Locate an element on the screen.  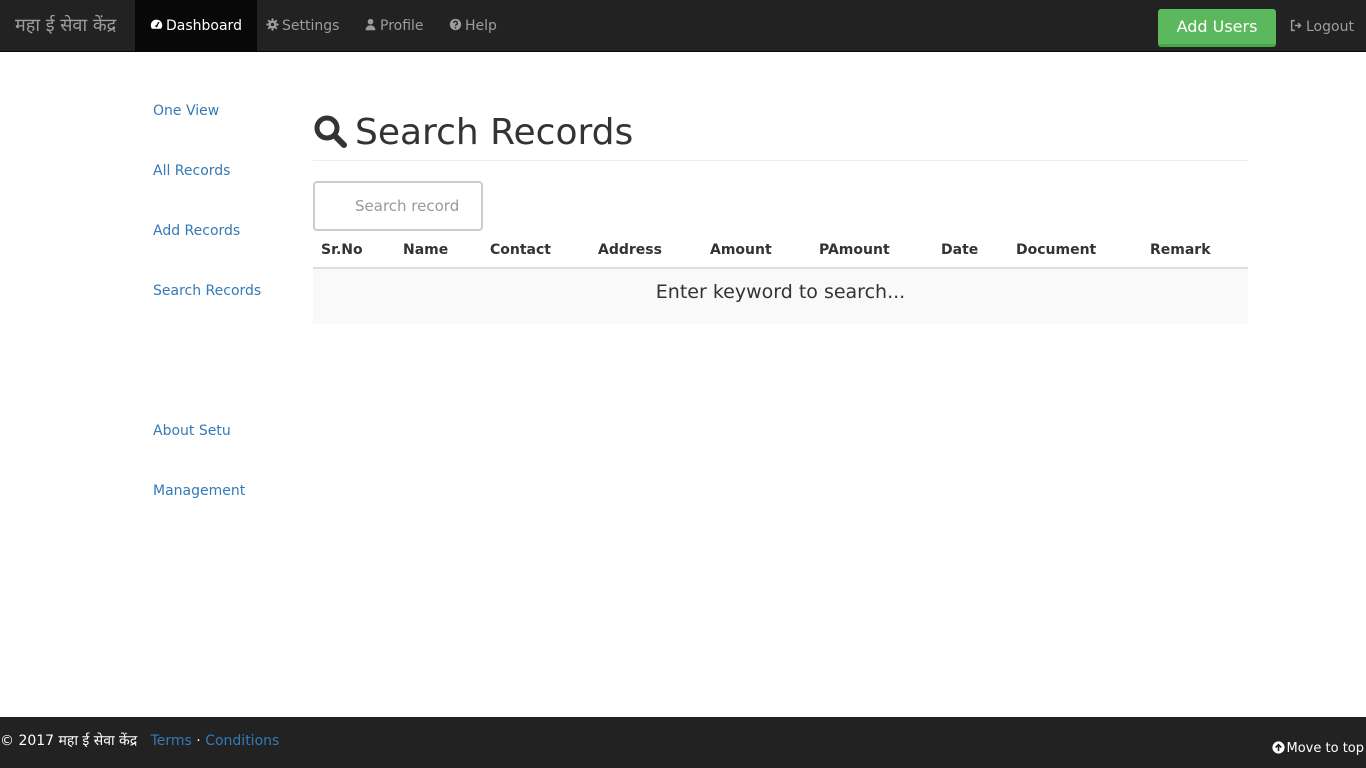
terms-link: Terms is located at coordinates (171, 741).